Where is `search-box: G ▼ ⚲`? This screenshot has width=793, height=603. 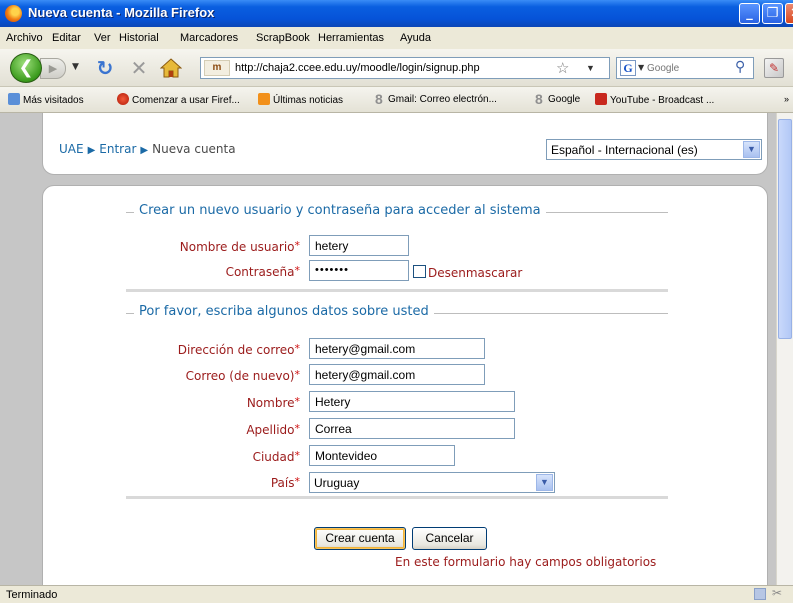
search-box: G ▼ ⚲ is located at coordinates (685, 68).